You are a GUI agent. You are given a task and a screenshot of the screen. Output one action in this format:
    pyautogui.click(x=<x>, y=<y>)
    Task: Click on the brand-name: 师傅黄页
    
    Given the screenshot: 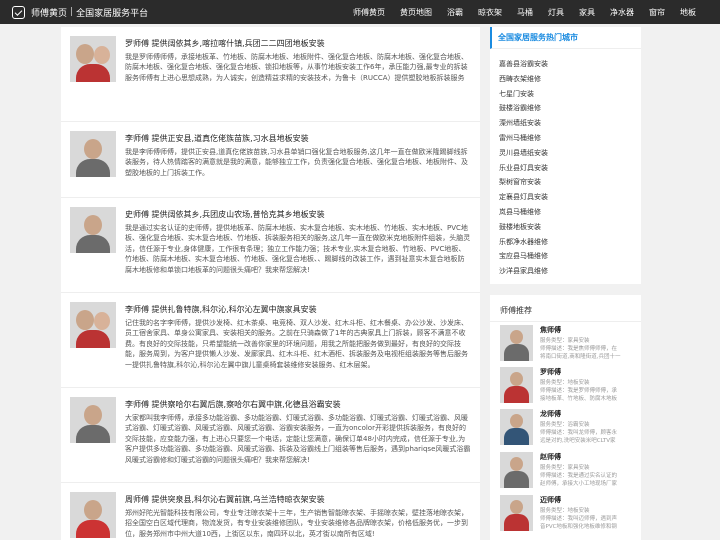 What is the action you would take?
    pyautogui.click(x=49, y=13)
    